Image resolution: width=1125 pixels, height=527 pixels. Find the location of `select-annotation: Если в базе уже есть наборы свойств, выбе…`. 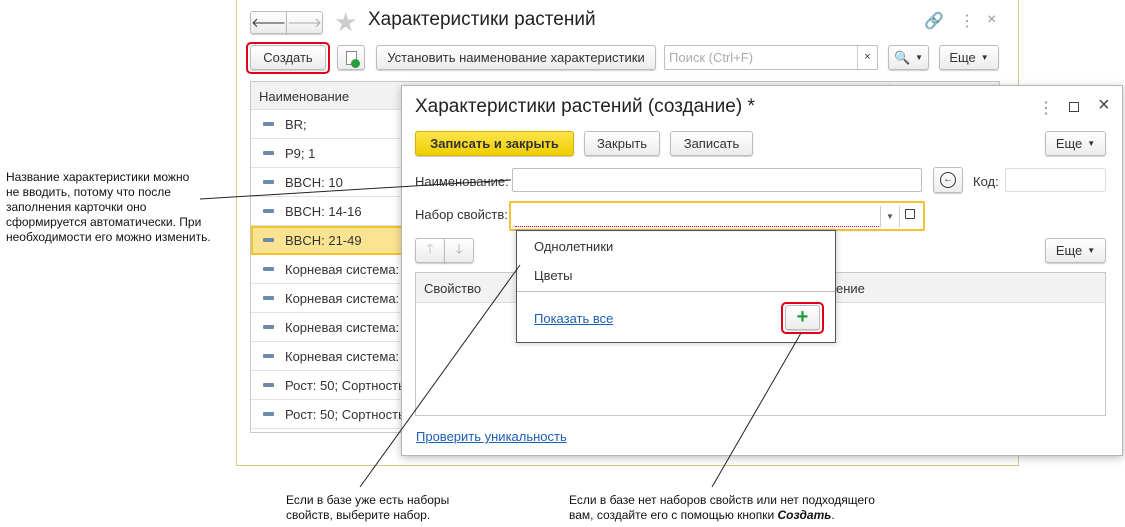

select-annotation: Если в базе уже есть наборы свойств, выбе… is located at coordinates (368, 507).